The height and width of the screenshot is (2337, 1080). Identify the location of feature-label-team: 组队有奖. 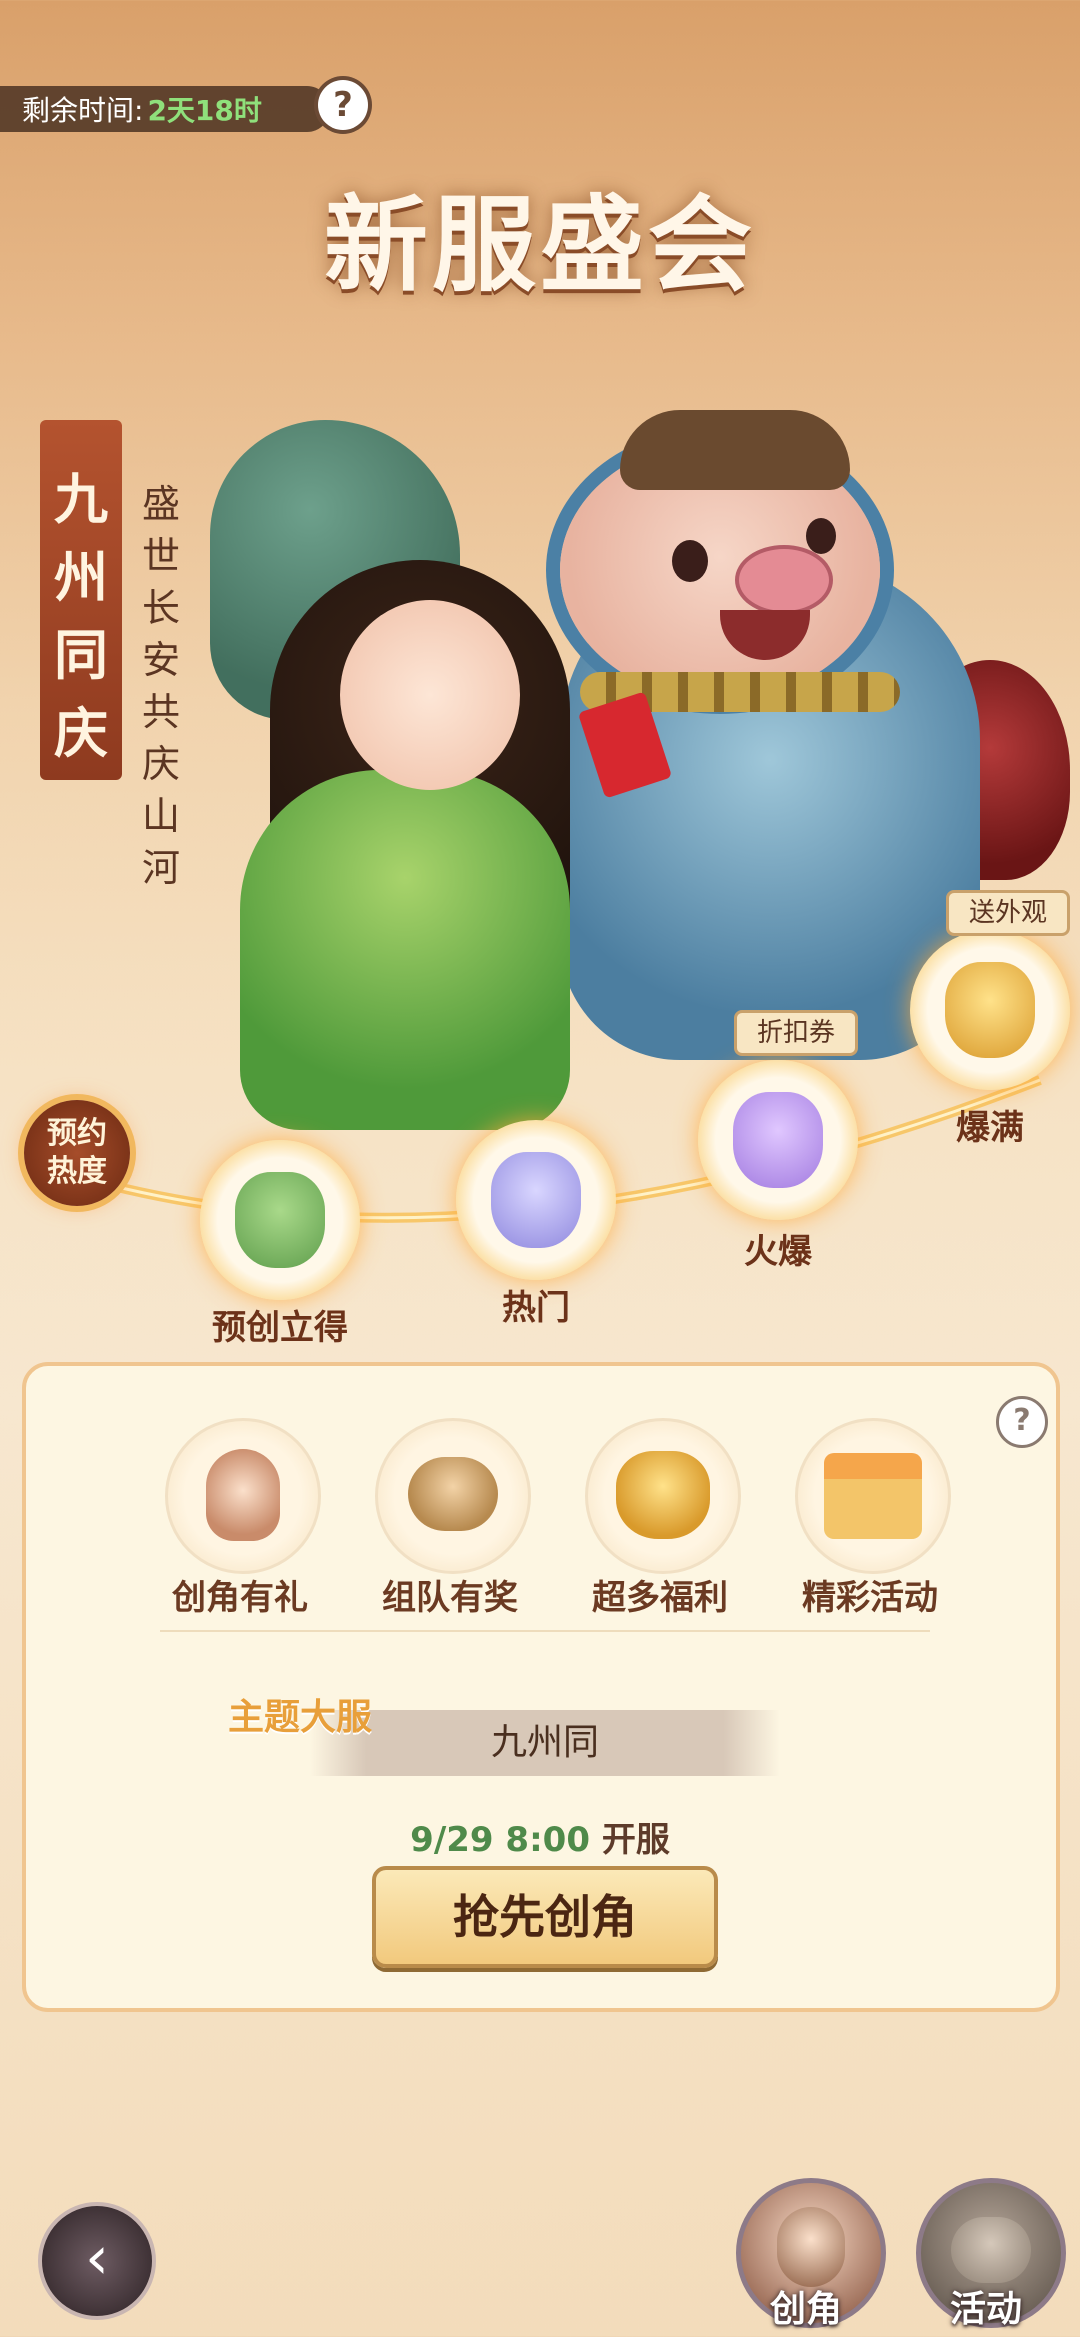
(450, 1598).